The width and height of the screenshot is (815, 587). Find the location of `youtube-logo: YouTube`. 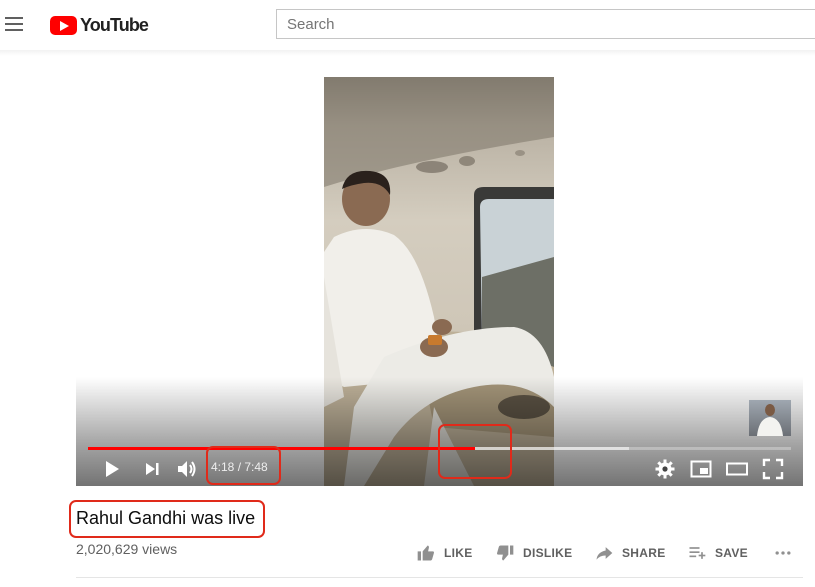

youtube-logo: YouTube is located at coordinates (99, 25).